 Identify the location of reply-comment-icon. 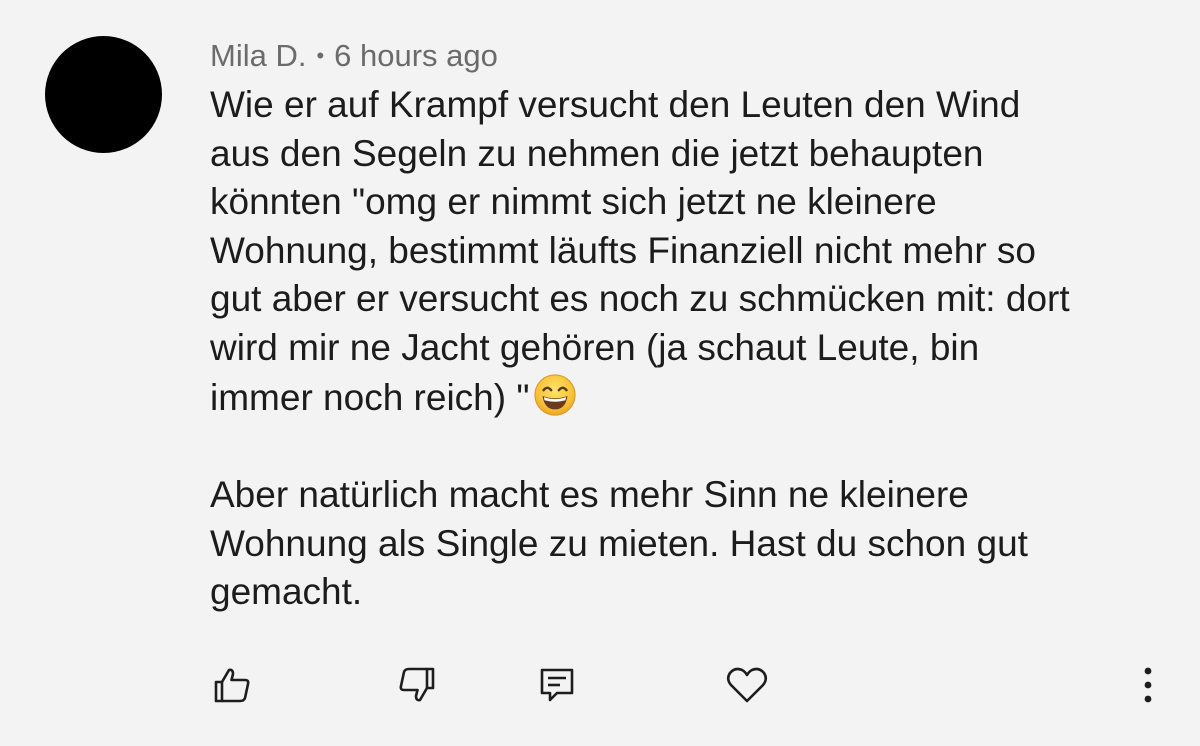
(557, 685).